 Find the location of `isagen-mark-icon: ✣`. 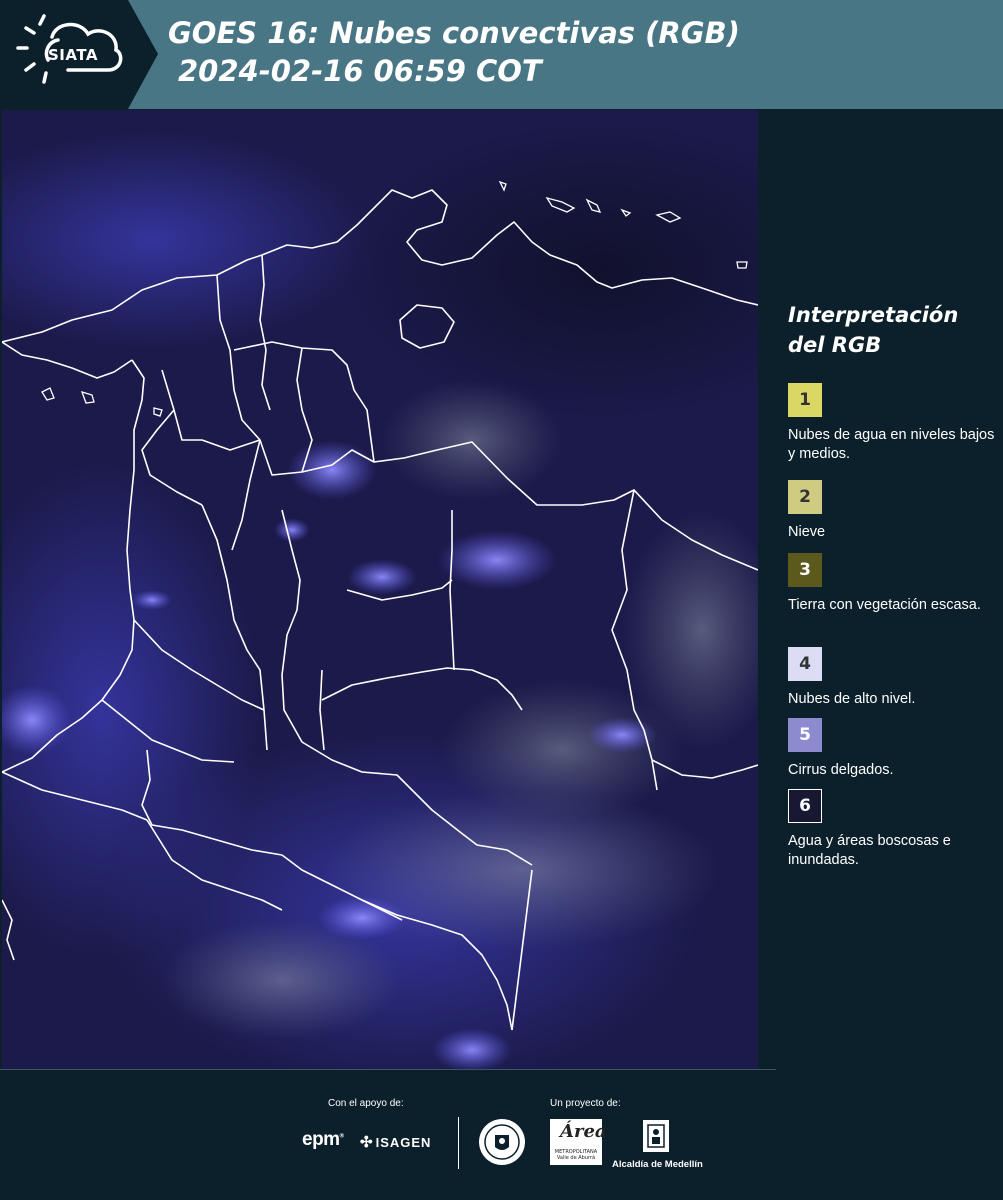

isagen-mark-icon: ✣ is located at coordinates (367, 1142).